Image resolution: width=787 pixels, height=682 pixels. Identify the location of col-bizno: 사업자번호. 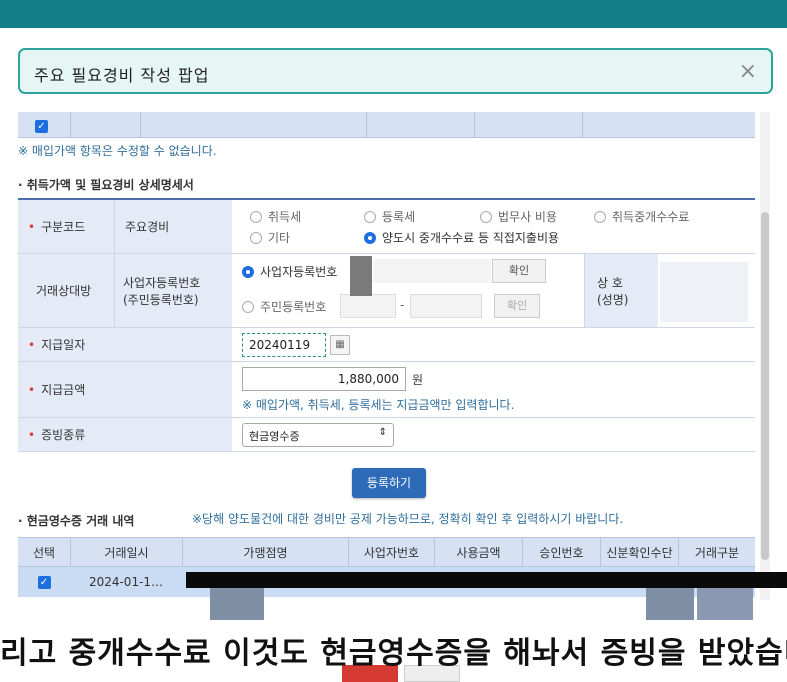
(391, 553).